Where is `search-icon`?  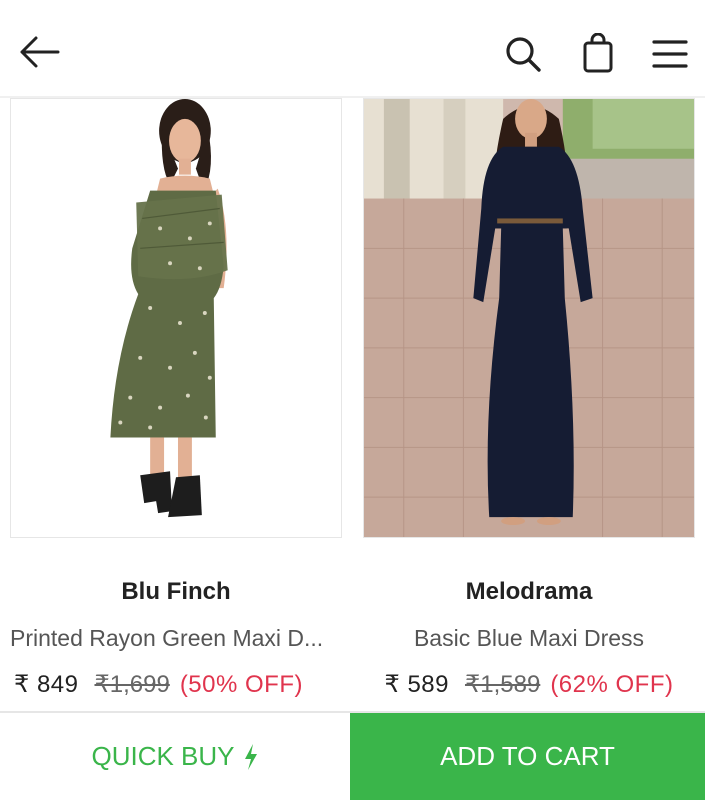 search-icon is located at coordinates (523, 54).